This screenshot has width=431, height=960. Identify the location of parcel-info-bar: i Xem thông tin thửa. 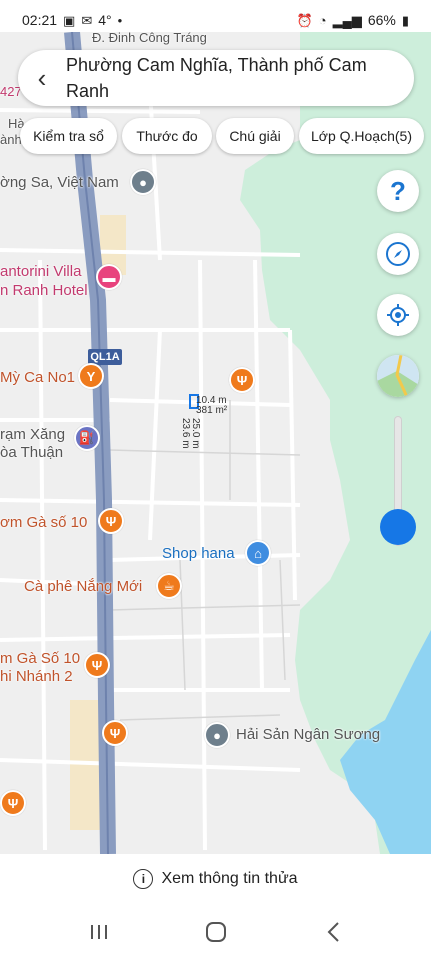
(215, 879).